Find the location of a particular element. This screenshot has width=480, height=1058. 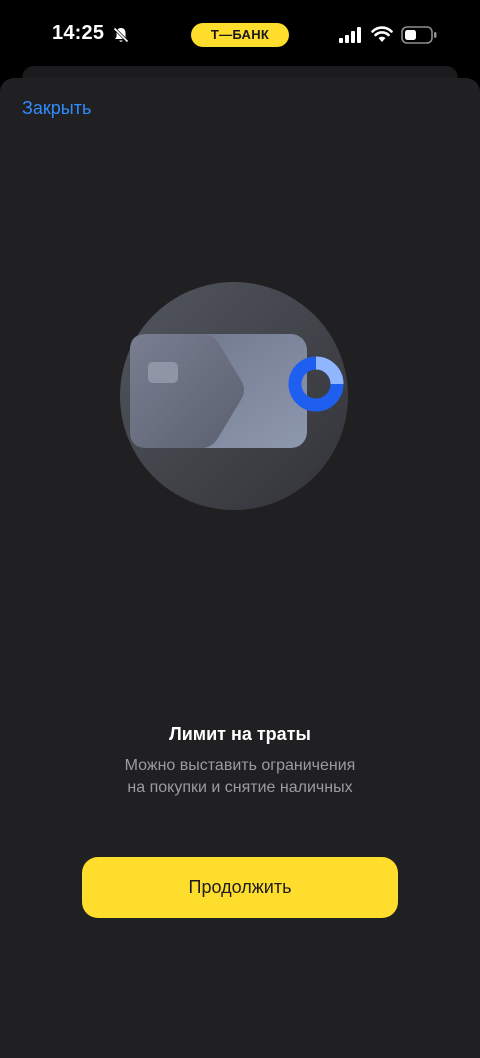

signal-icon is located at coordinates (350, 35).